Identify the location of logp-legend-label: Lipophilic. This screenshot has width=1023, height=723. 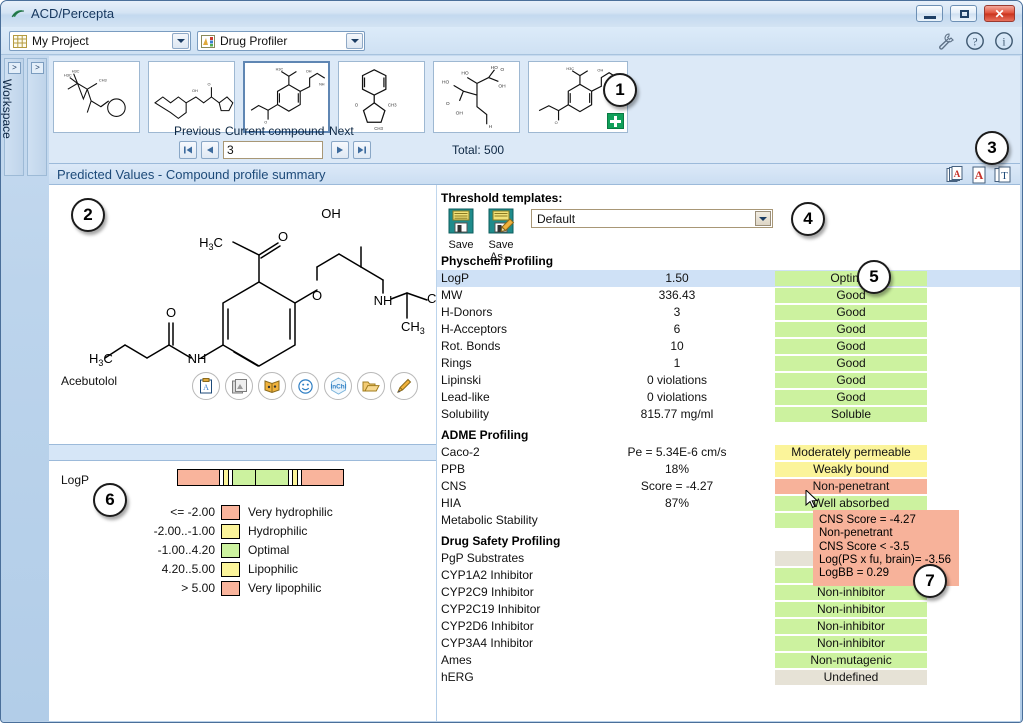
(273, 569).